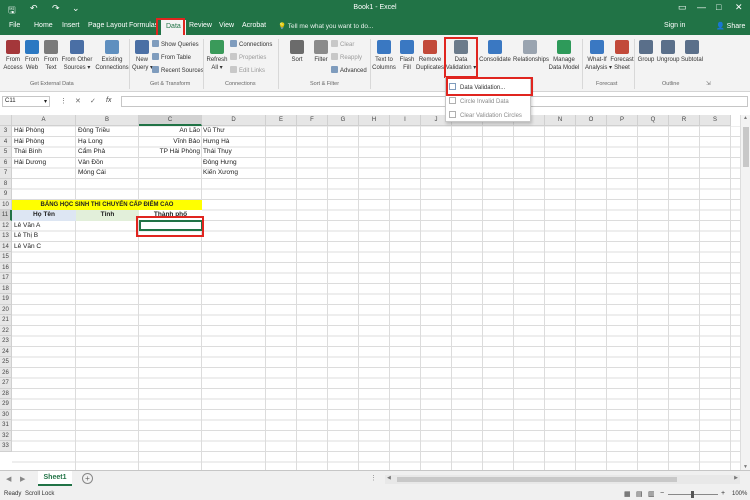 The width and height of the screenshot is (750, 500). I want to click on zoom-in-icon: +, so click(723, 493).